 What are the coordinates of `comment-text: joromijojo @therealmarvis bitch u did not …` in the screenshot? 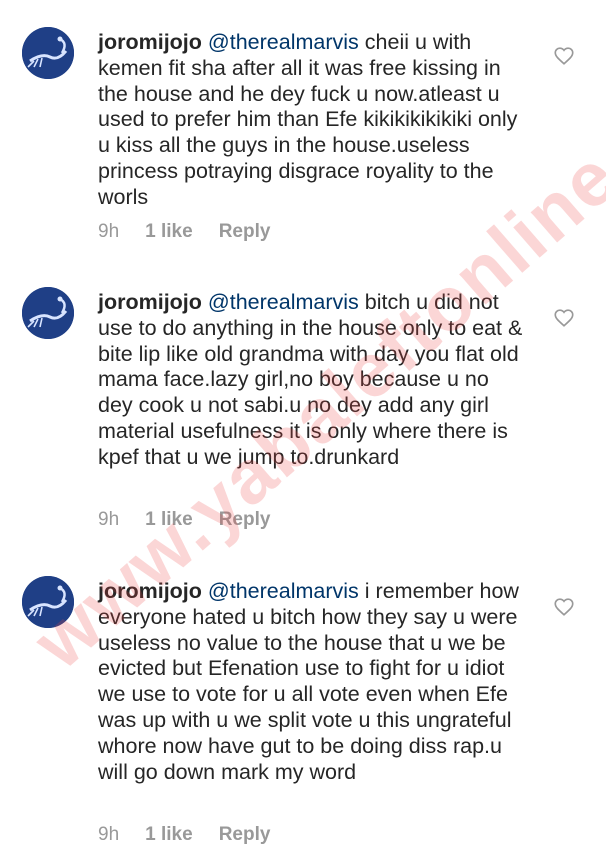 It's located at (313, 380).